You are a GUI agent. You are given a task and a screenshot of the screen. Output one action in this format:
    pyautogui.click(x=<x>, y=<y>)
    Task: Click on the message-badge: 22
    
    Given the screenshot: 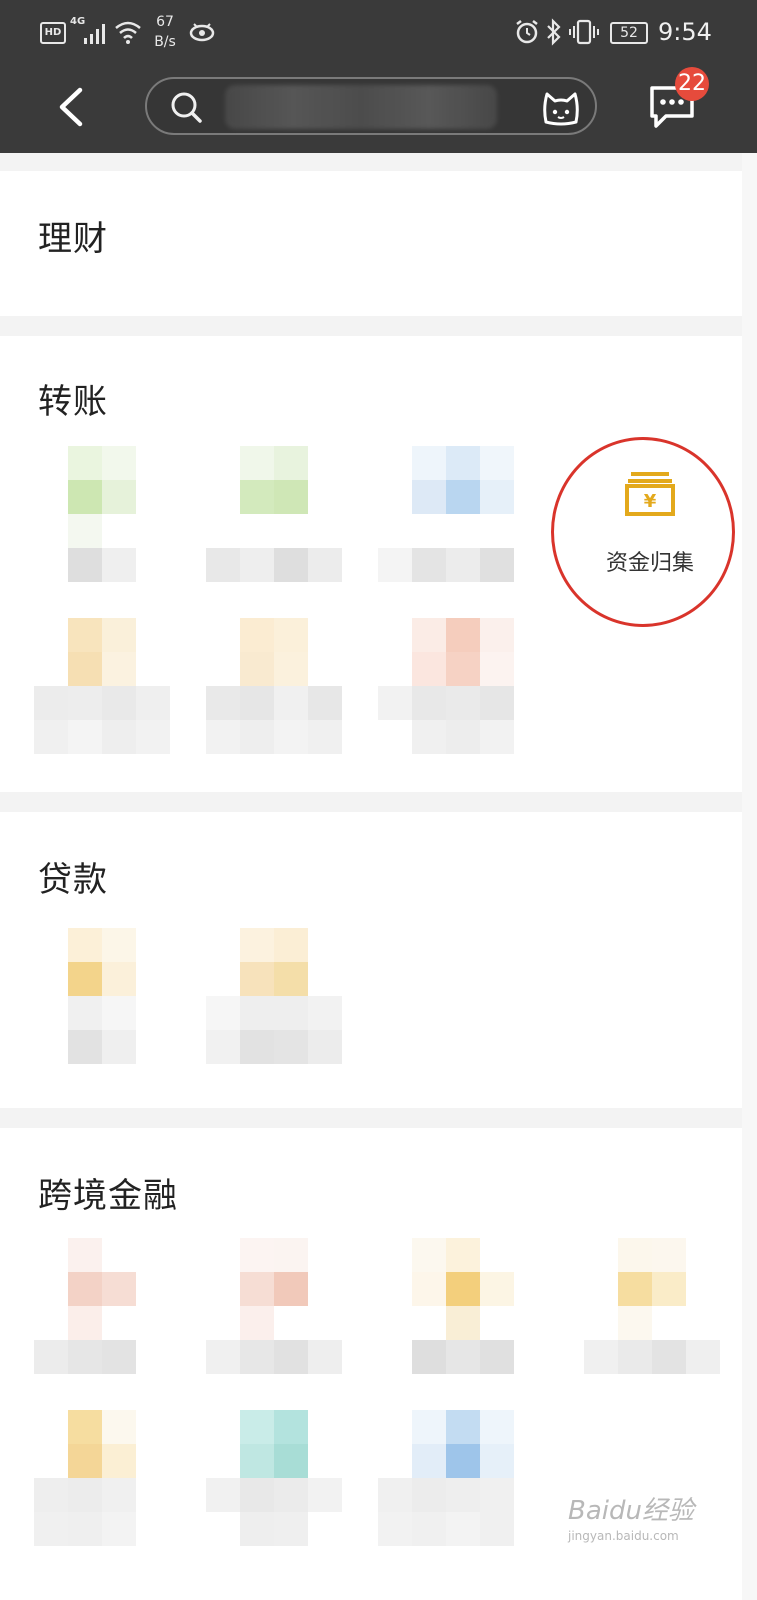 What is the action you would take?
    pyautogui.click(x=692, y=84)
    